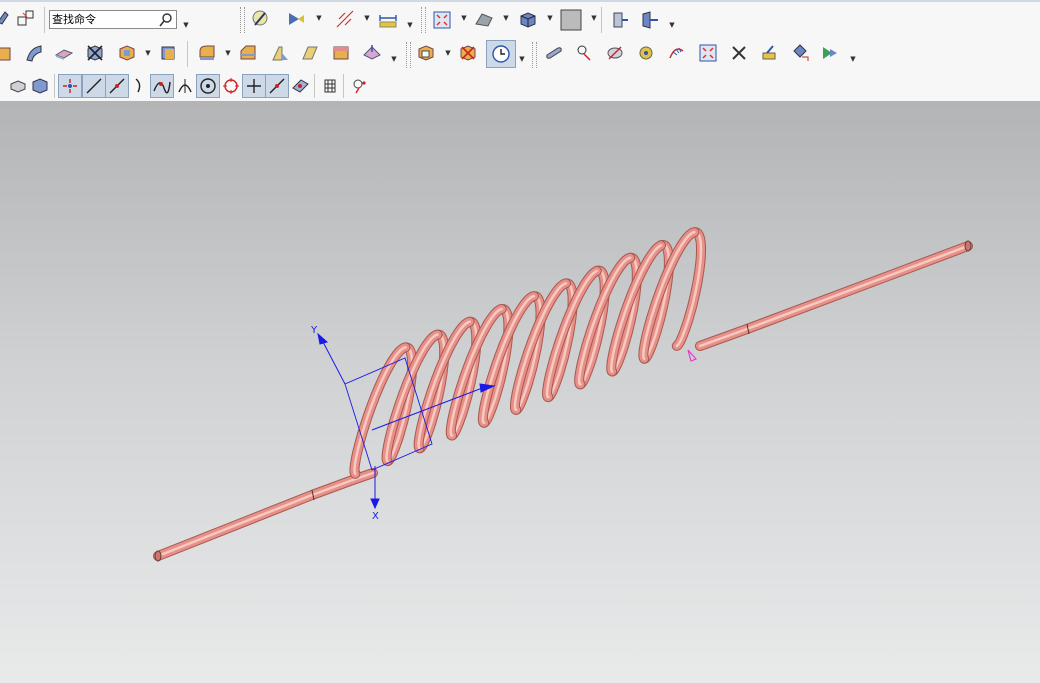  What do you see at coordinates (102, 19) in the screenshot?
I see `search-input` at bounding box center [102, 19].